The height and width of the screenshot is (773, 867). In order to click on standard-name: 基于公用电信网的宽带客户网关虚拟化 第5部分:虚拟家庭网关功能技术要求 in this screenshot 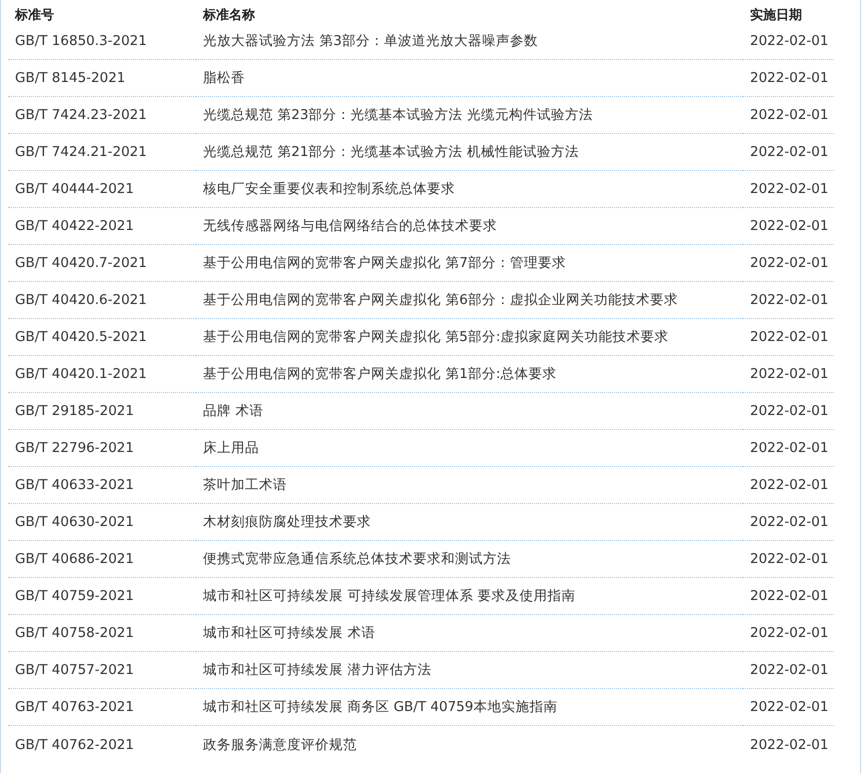, I will do `click(435, 337)`.